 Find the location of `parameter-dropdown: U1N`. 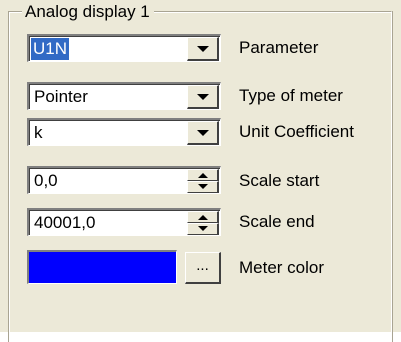

parameter-dropdown: U1N is located at coordinates (124, 48).